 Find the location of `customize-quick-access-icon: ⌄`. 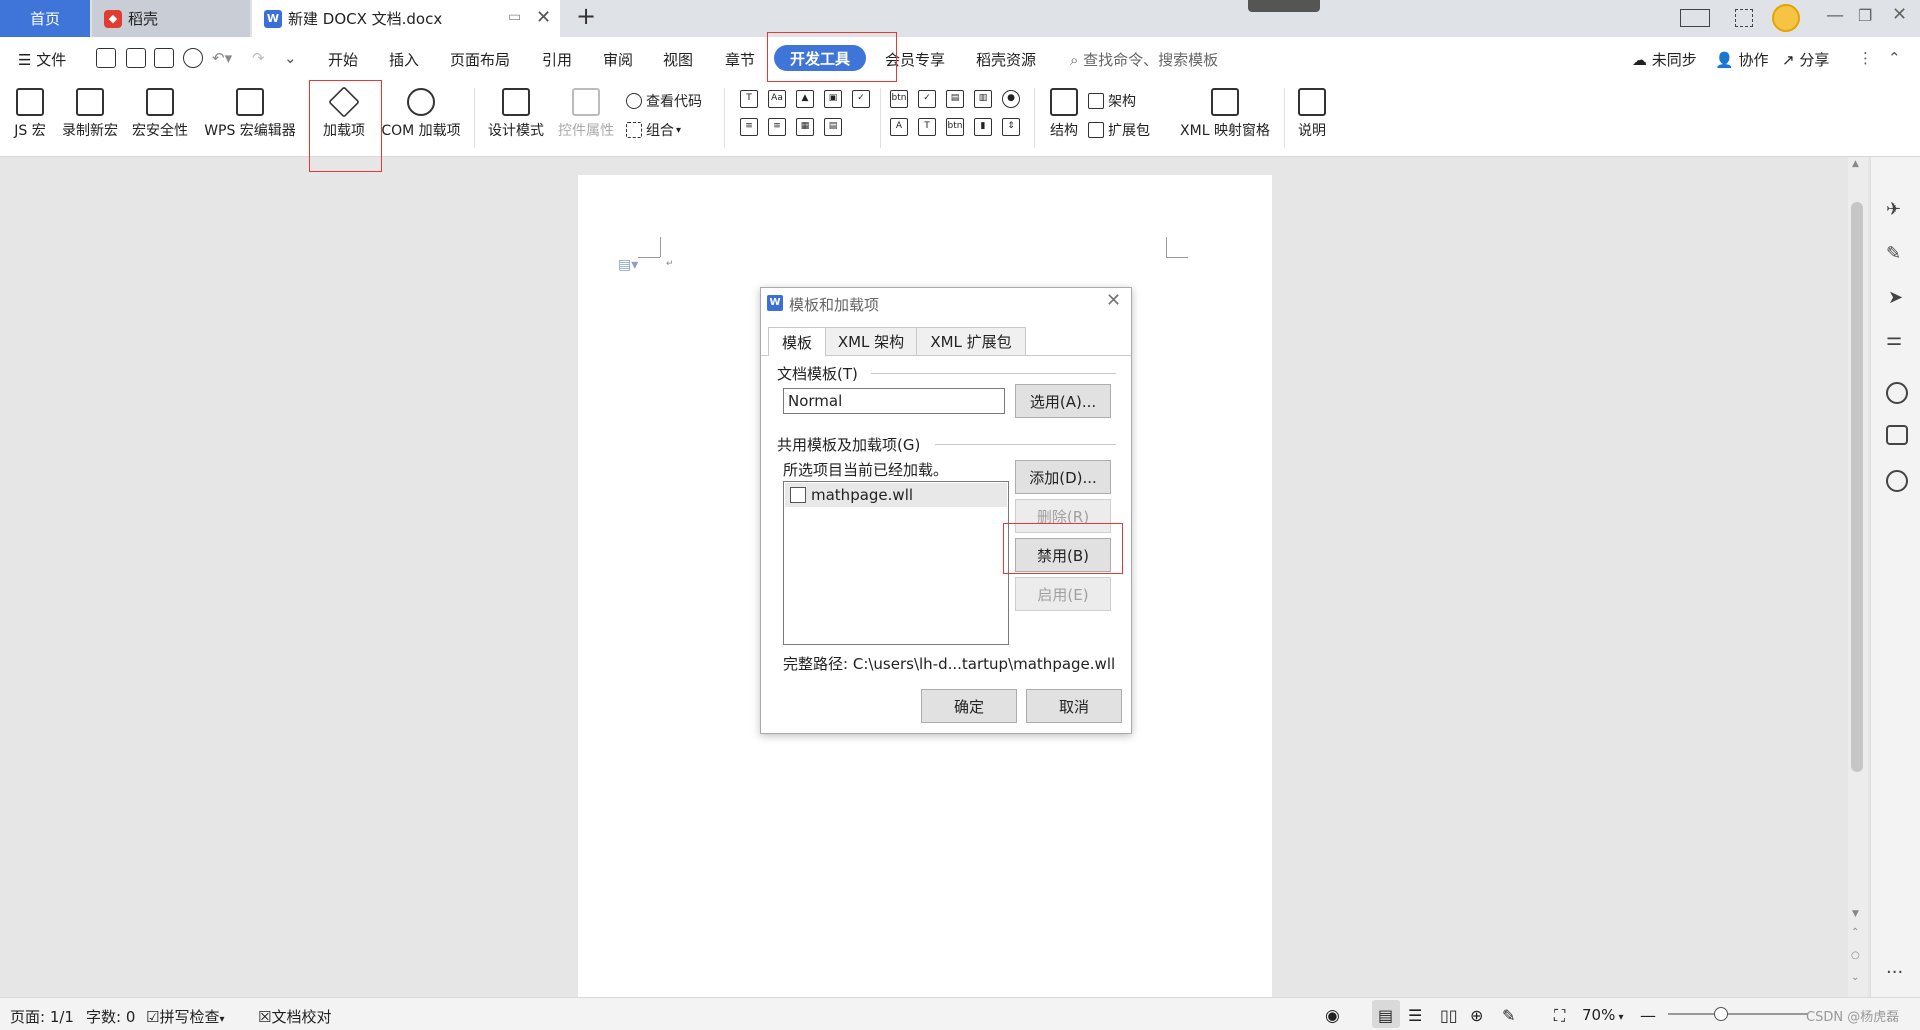

customize-quick-access-icon: ⌄ is located at coordinates (290, 58).